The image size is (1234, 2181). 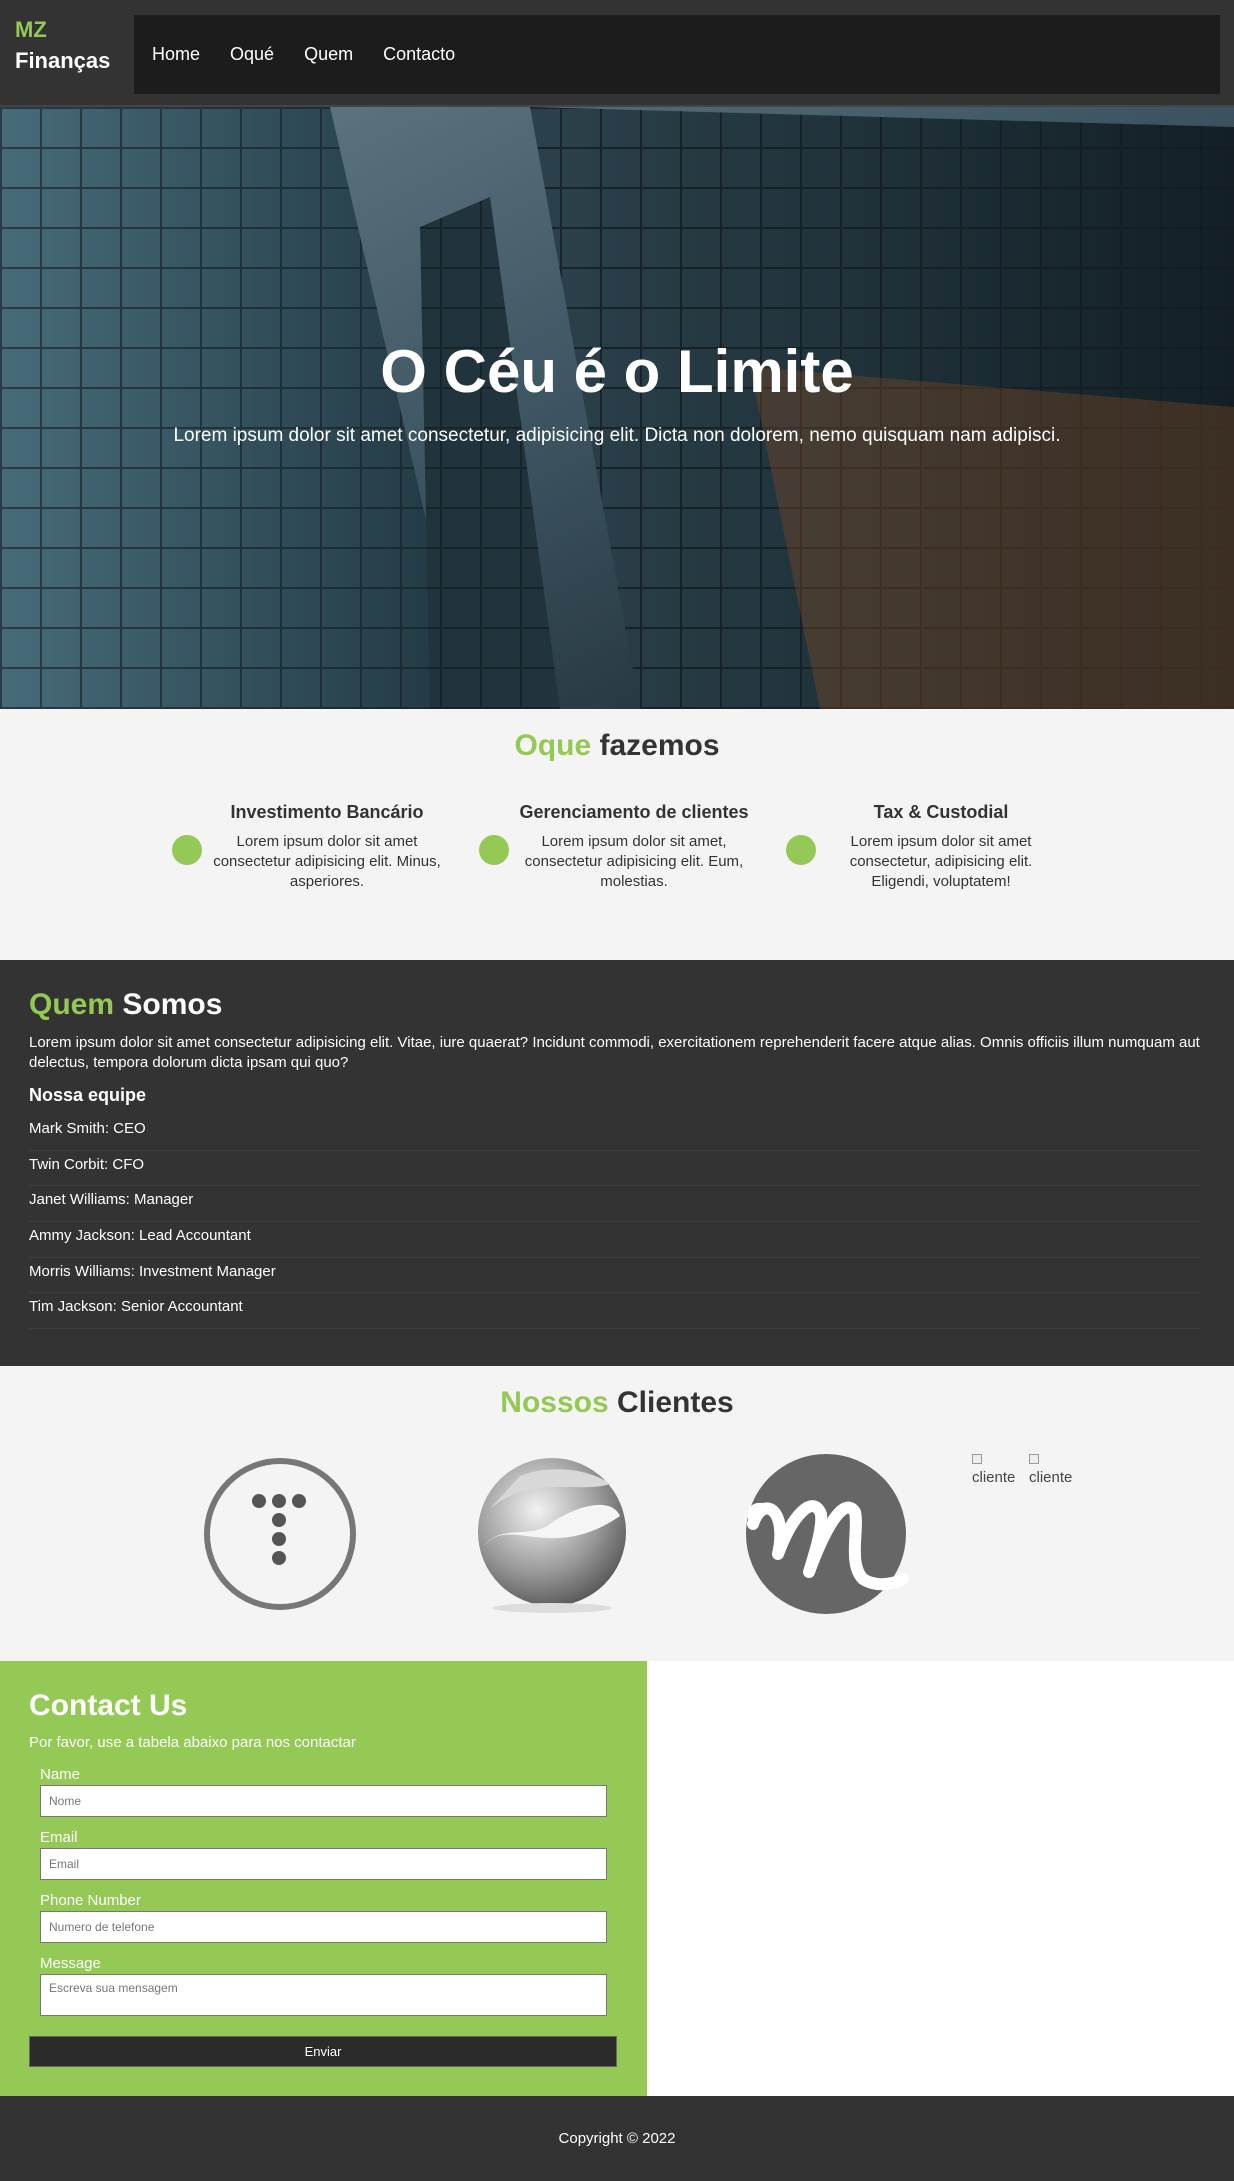 I want to click on phone-label: Phone Number, so click(x=90, y=1900).